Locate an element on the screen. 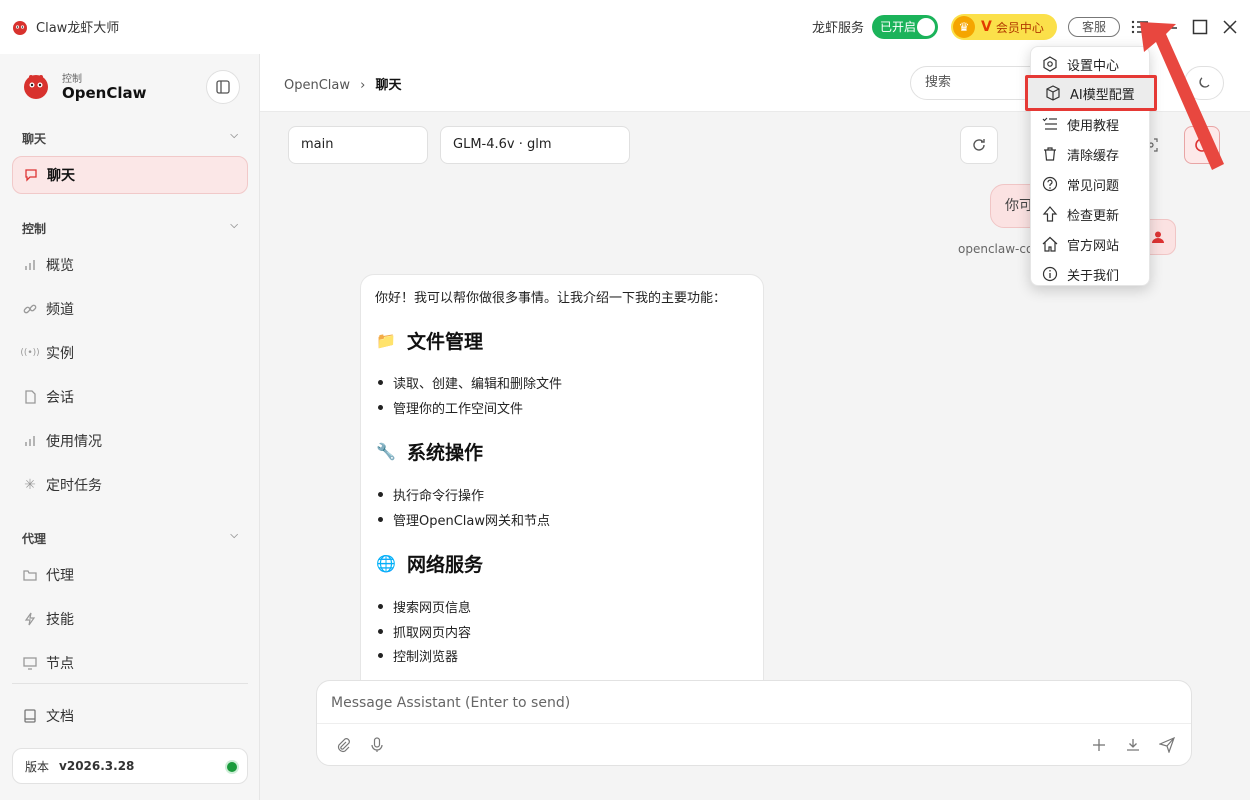  refresh-button is located at coordinates (979, 145).